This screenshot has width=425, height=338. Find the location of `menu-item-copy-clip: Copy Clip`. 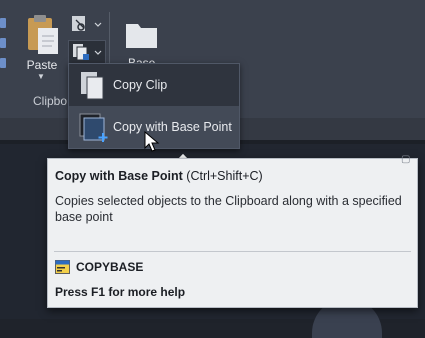

menu-item-copy-clip: Copy Clip is located at coordinates (154, 85).